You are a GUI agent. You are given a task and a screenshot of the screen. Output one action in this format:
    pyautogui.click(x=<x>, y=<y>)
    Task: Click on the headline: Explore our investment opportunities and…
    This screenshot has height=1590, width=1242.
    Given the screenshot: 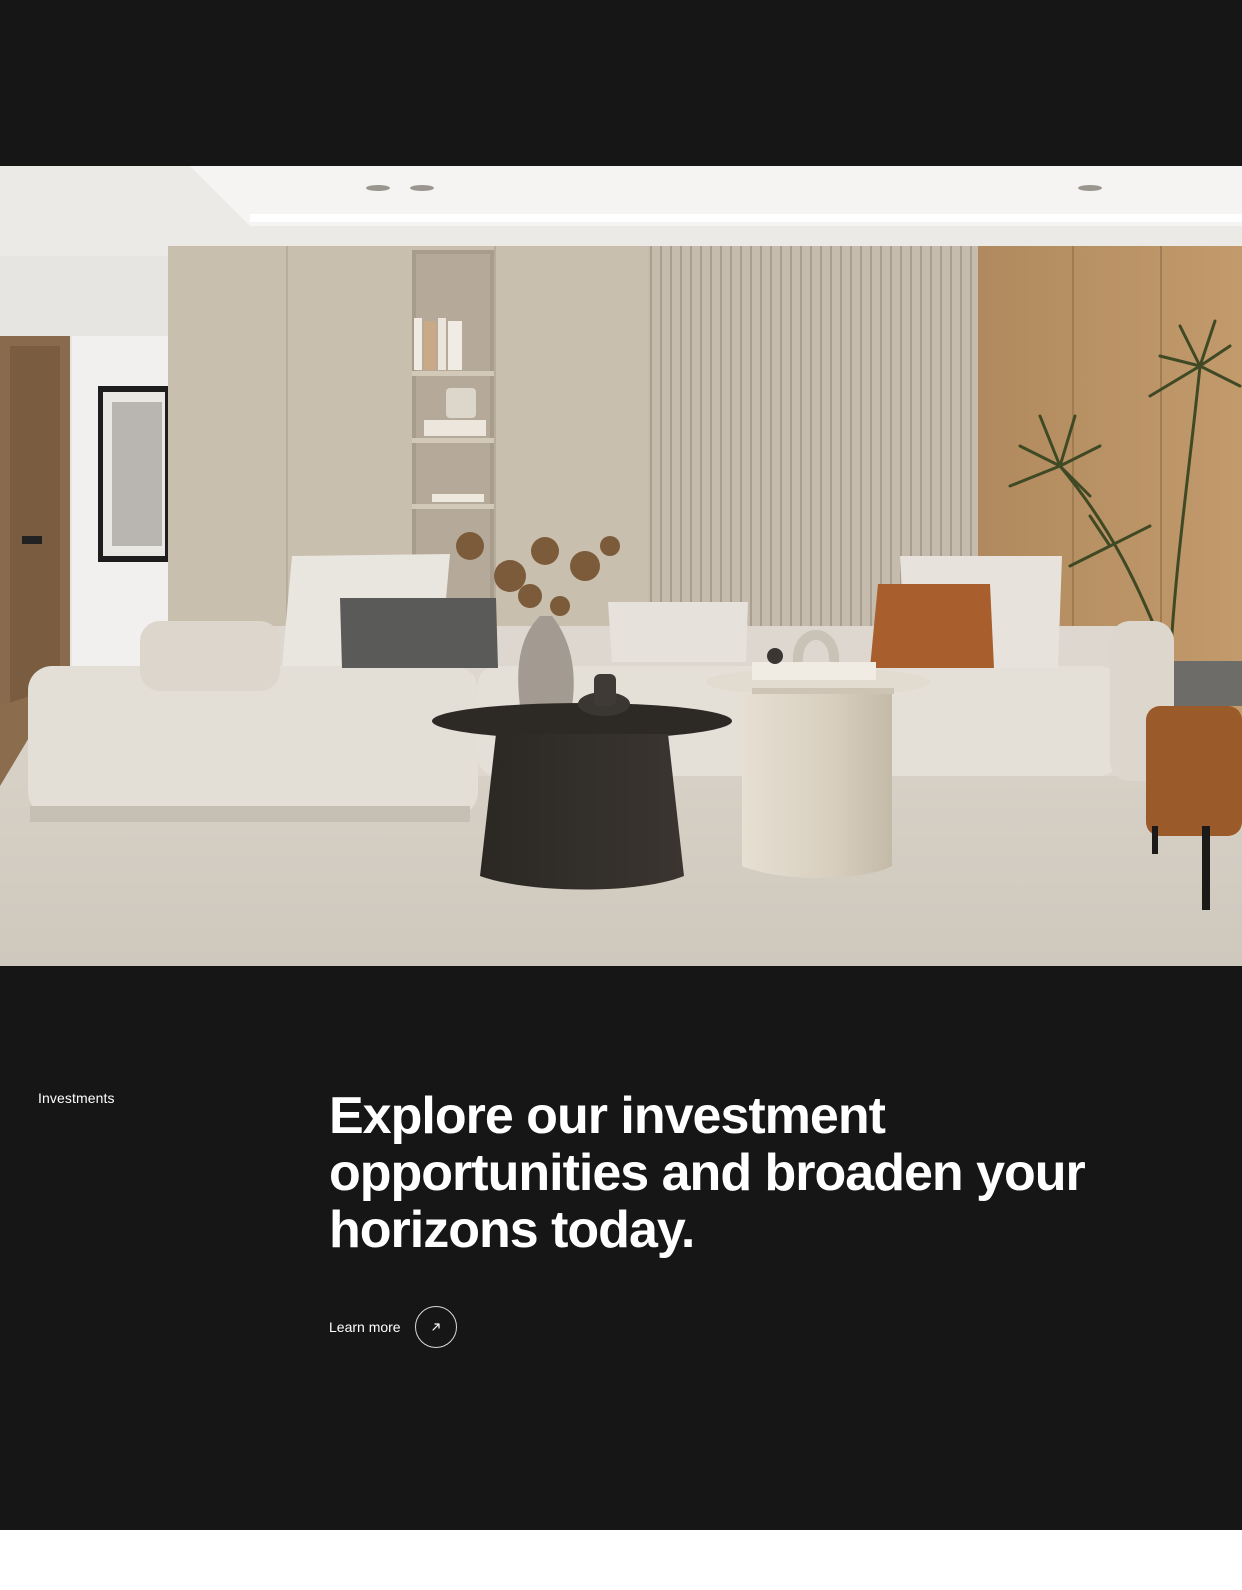 What is the action you would take?
    pyautogui.click(x=707, y=1173)
    